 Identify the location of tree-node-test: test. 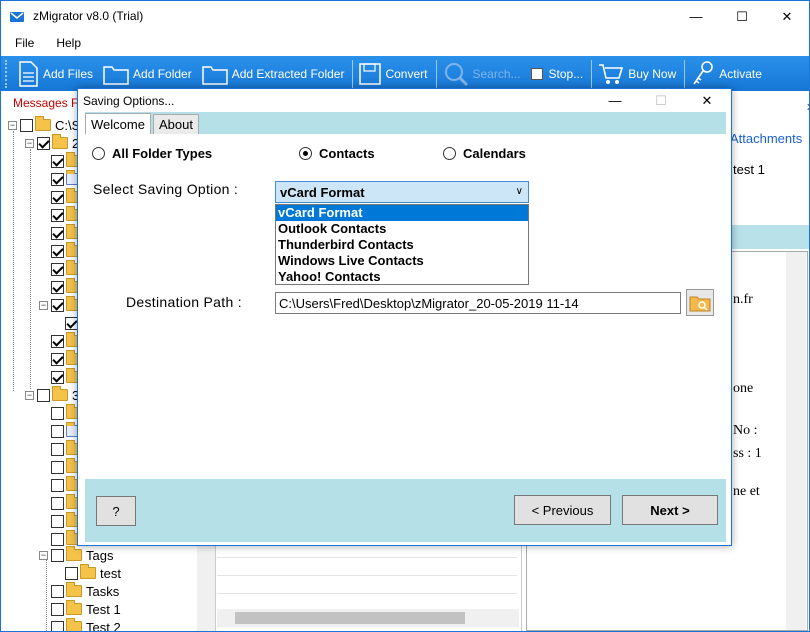
(93, 573).